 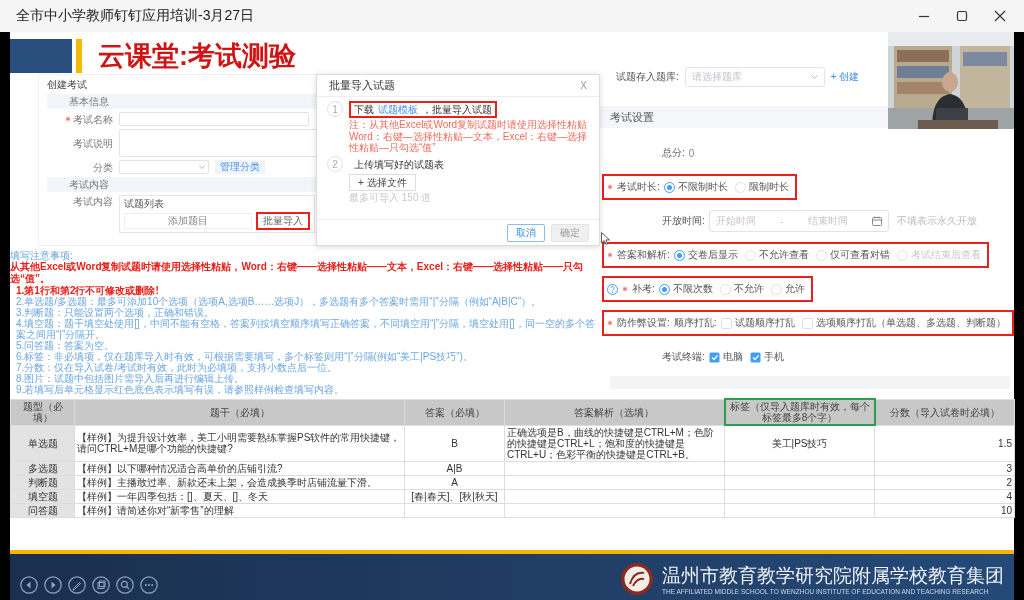 I want to click on table-cell: 1.5, so click(x=944, y=443).